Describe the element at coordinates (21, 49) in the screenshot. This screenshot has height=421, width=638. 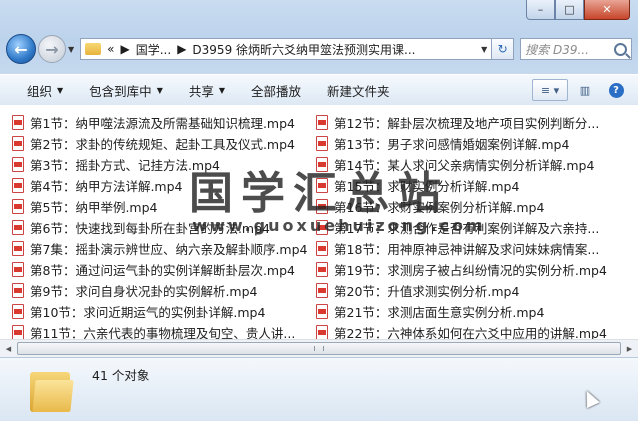
I see `back-button: ←` at that location.